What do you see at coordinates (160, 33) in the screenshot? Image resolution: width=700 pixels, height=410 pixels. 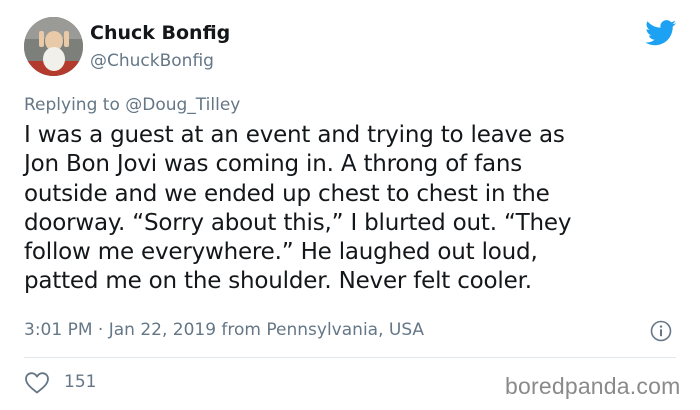 I see `author-display-name: Chuck Bonfig` at bounding box center [160, 33].